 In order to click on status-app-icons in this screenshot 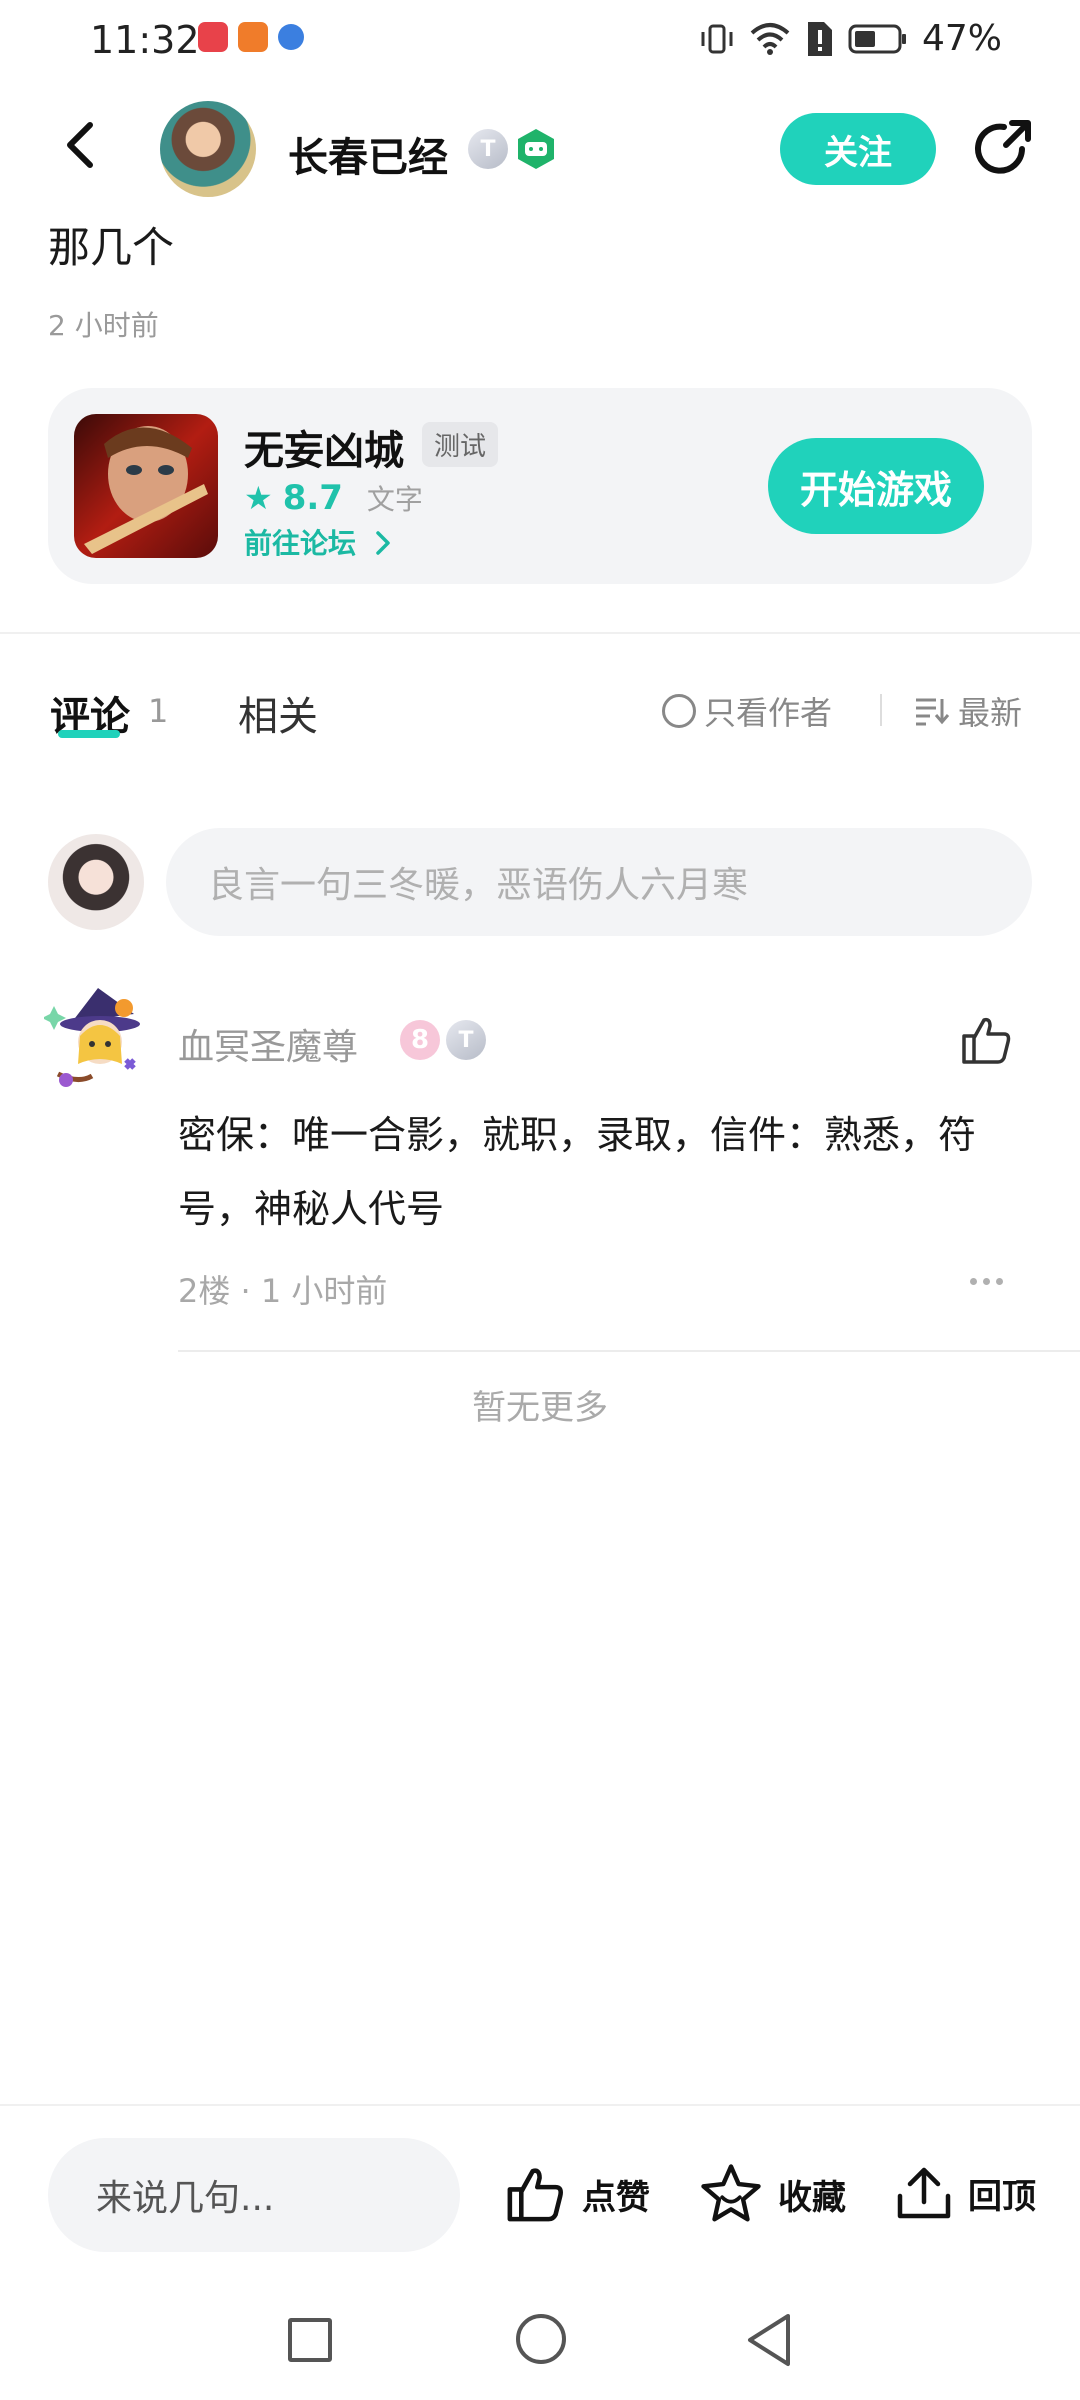, I will do `click(251, 37)`.